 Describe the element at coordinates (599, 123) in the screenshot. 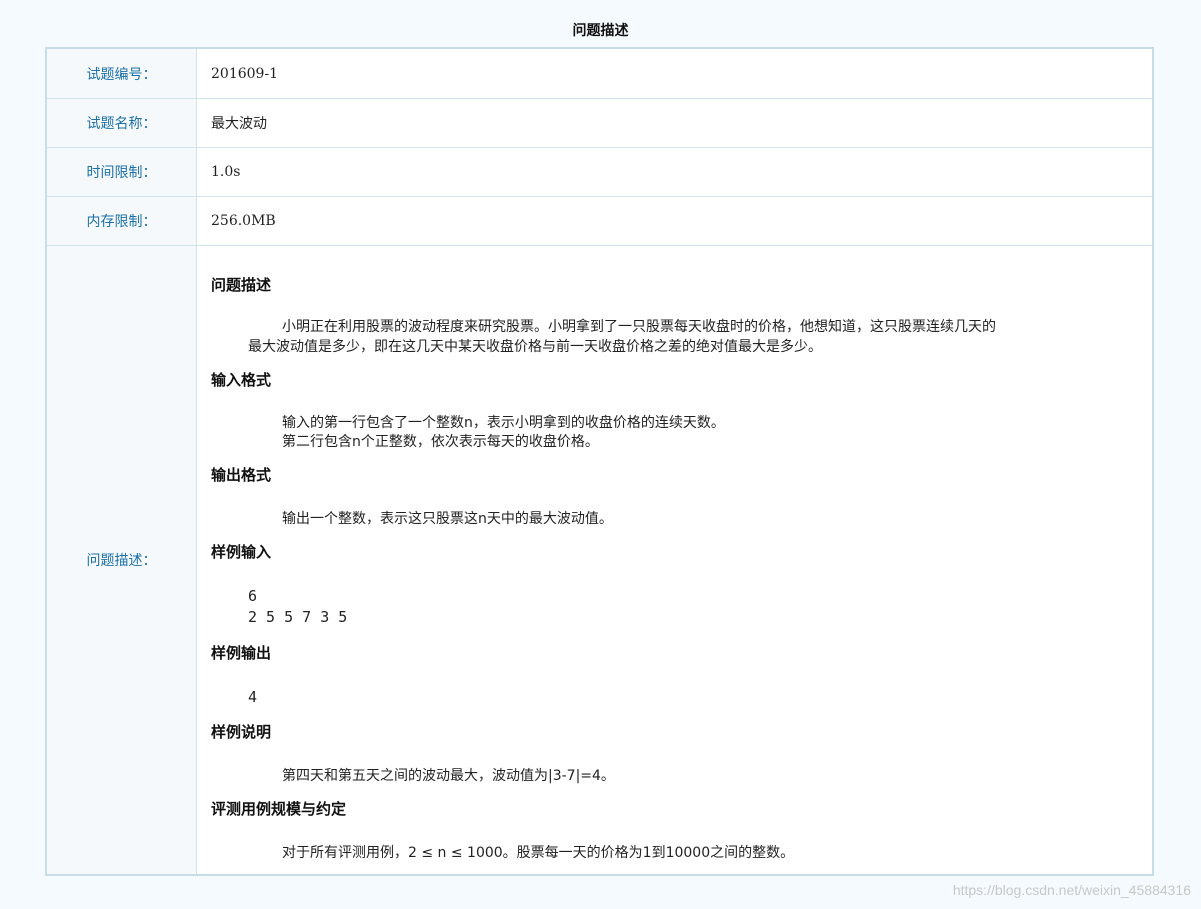

I see `table-row: 试题名称： 最大波动` at that location.